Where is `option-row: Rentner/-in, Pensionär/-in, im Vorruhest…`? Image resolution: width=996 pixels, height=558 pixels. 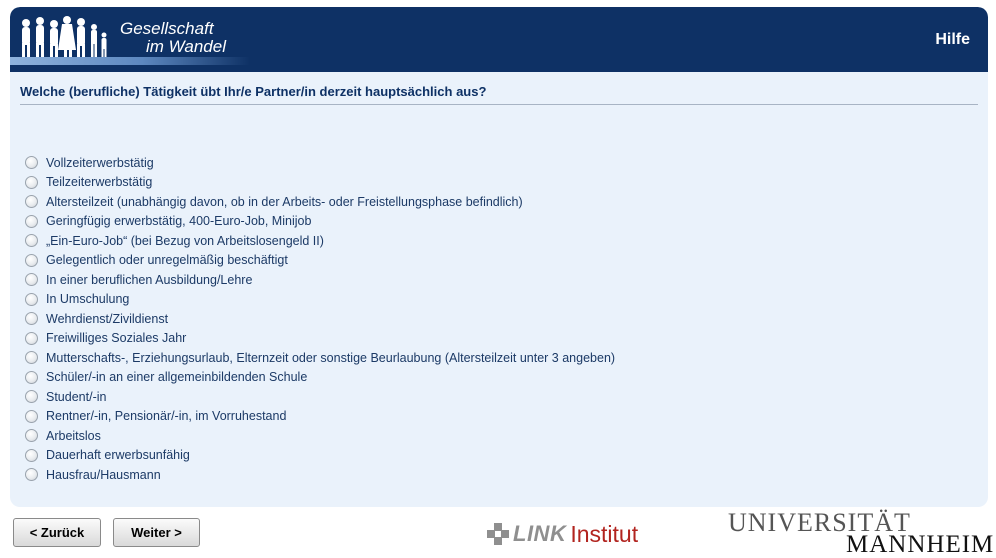 option-row: Rentner/-in, Pensionär/-in, im Vorruhest… is located at coordinates (320, 417).